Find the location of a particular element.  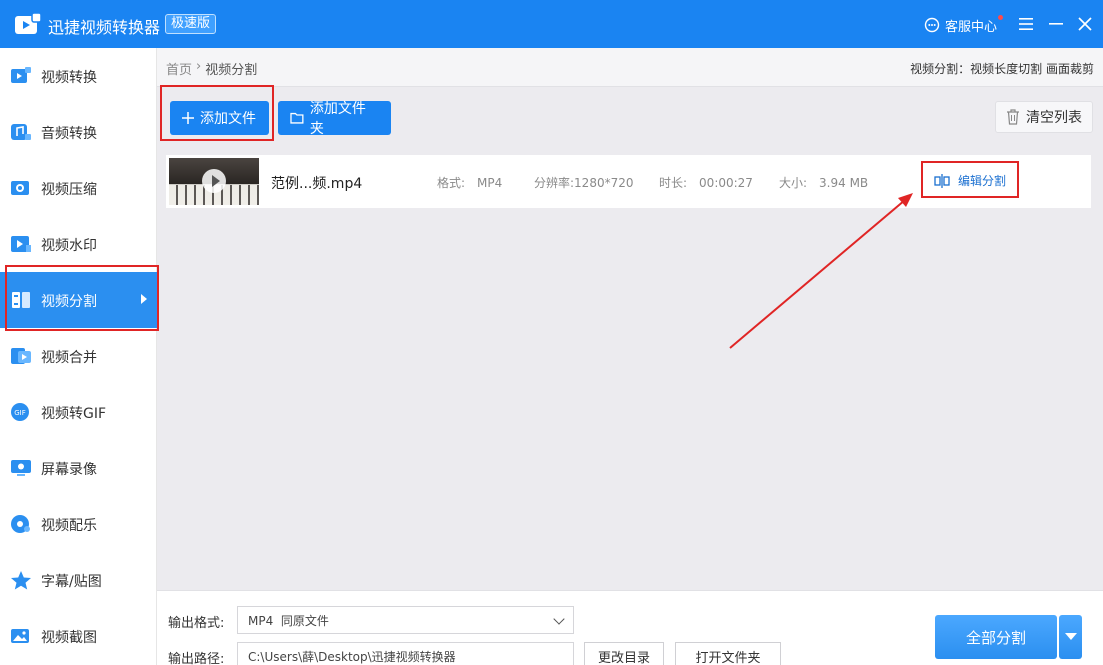

duration-meta: 时长: 00:00:27 is located at coordinates (706, 182).